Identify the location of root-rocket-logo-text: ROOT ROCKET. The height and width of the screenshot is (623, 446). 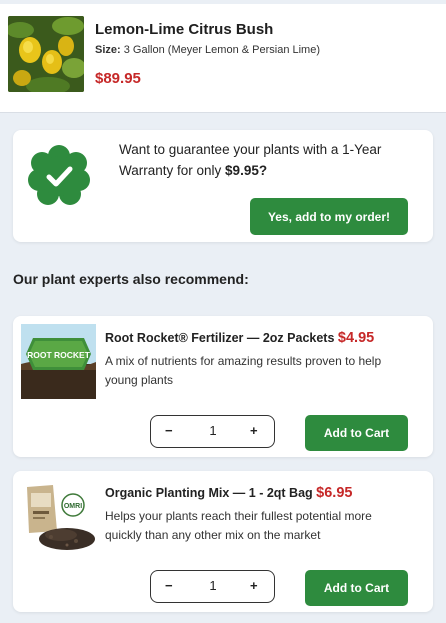
(59, 355).